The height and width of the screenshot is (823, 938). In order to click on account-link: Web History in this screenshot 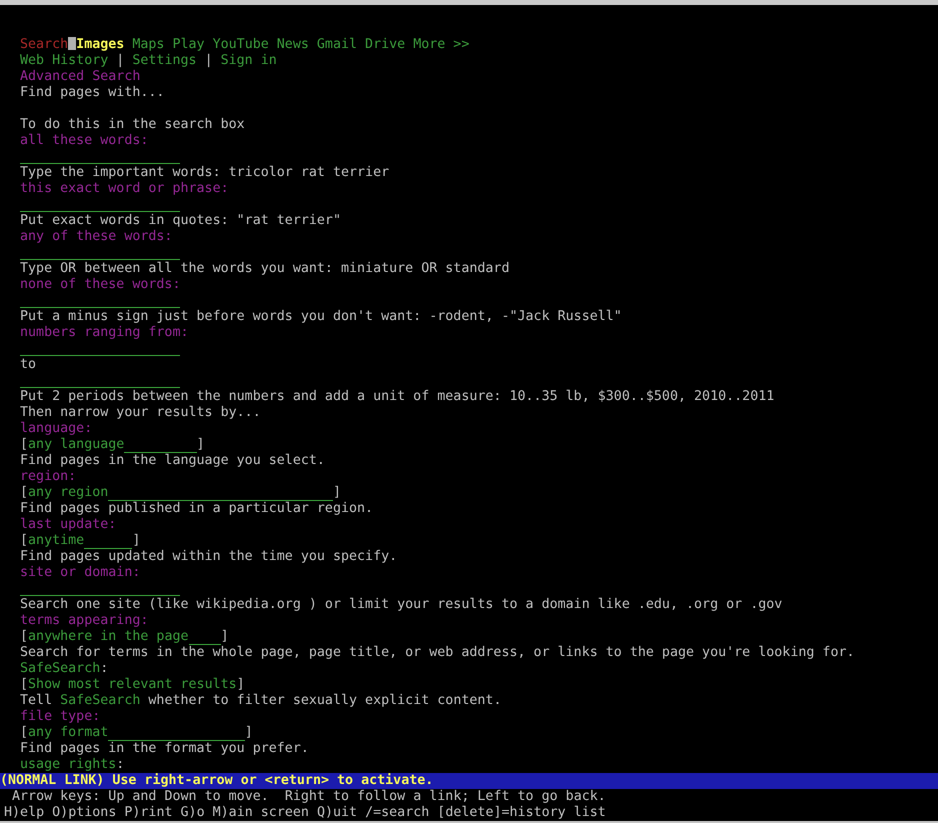, I will do `click(64, 60)`.